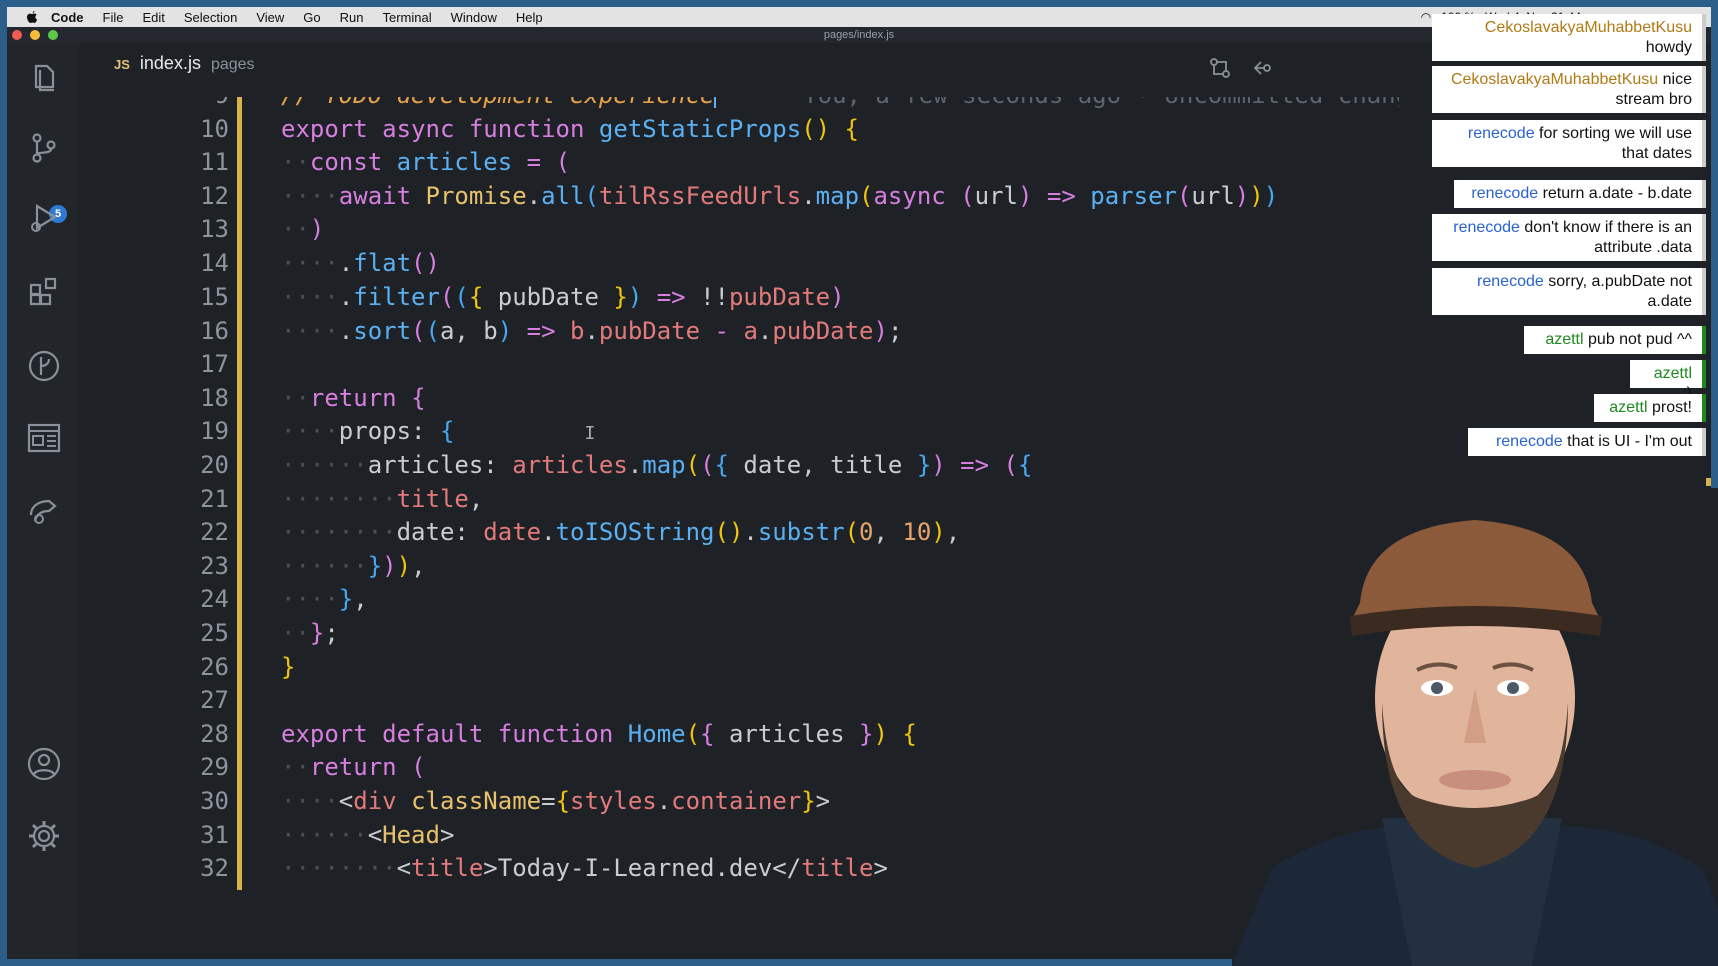 This screenshot has width=1718, height=966. Describe the element at coordinates (214, 801) in the screenshot. I see `line-number: 30` at that location.